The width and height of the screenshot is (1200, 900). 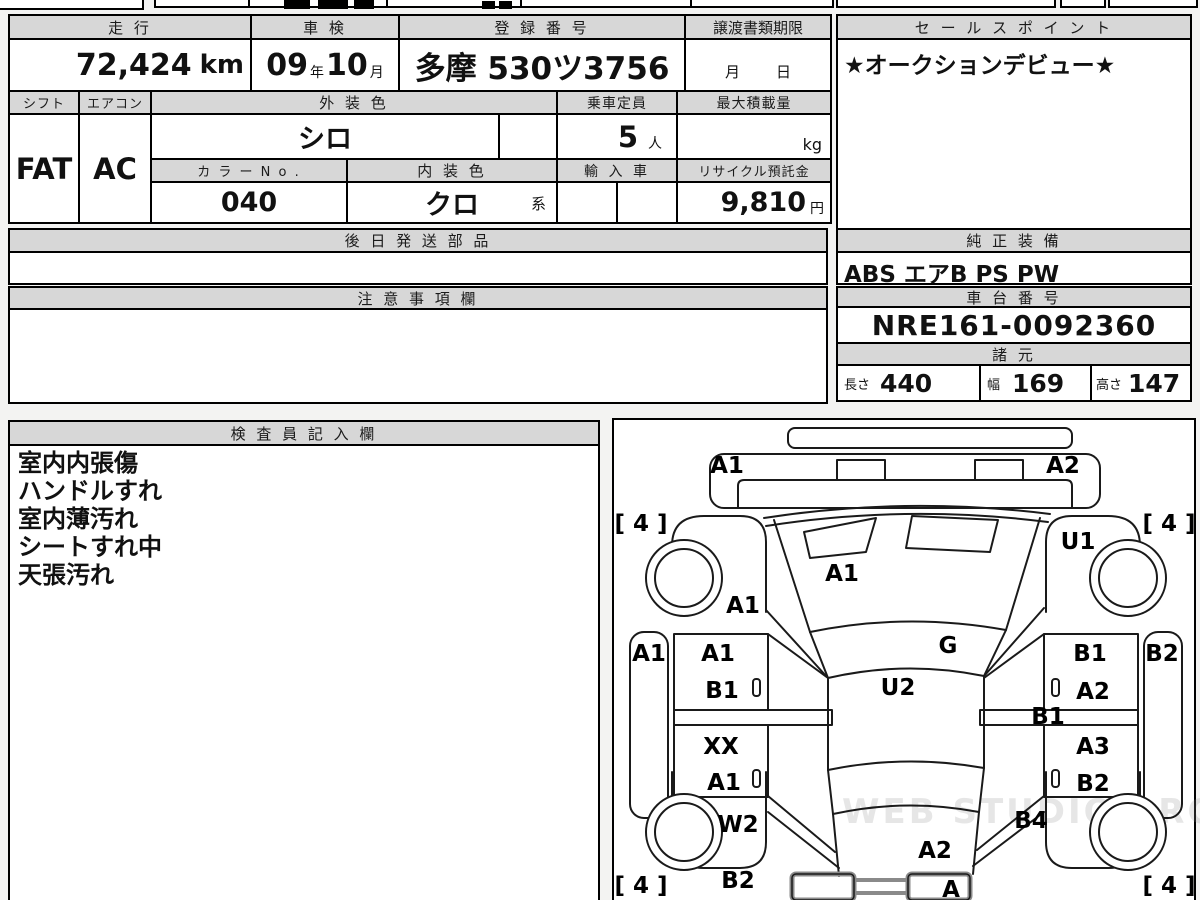 What do you see at coordinates (1014, 354) in the screenshot?
I see `specs-header: 諸 元` at bounding box center [1014, 354].